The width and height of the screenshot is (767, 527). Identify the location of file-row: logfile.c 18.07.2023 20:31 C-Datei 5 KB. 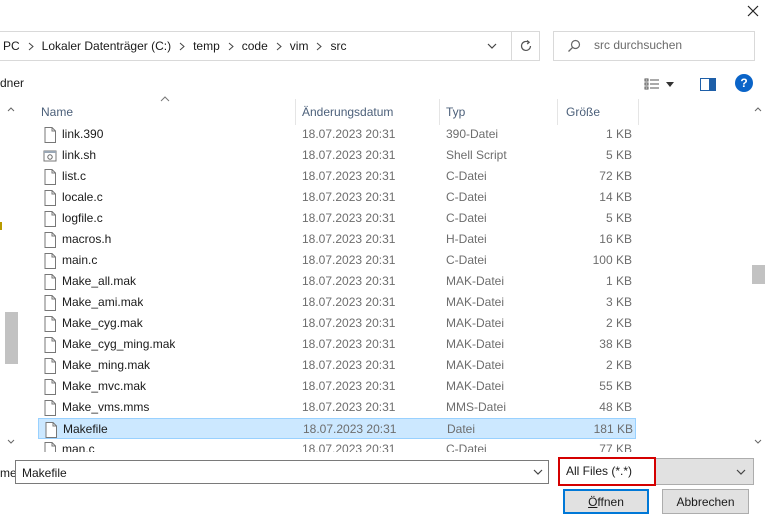
(337, 218).